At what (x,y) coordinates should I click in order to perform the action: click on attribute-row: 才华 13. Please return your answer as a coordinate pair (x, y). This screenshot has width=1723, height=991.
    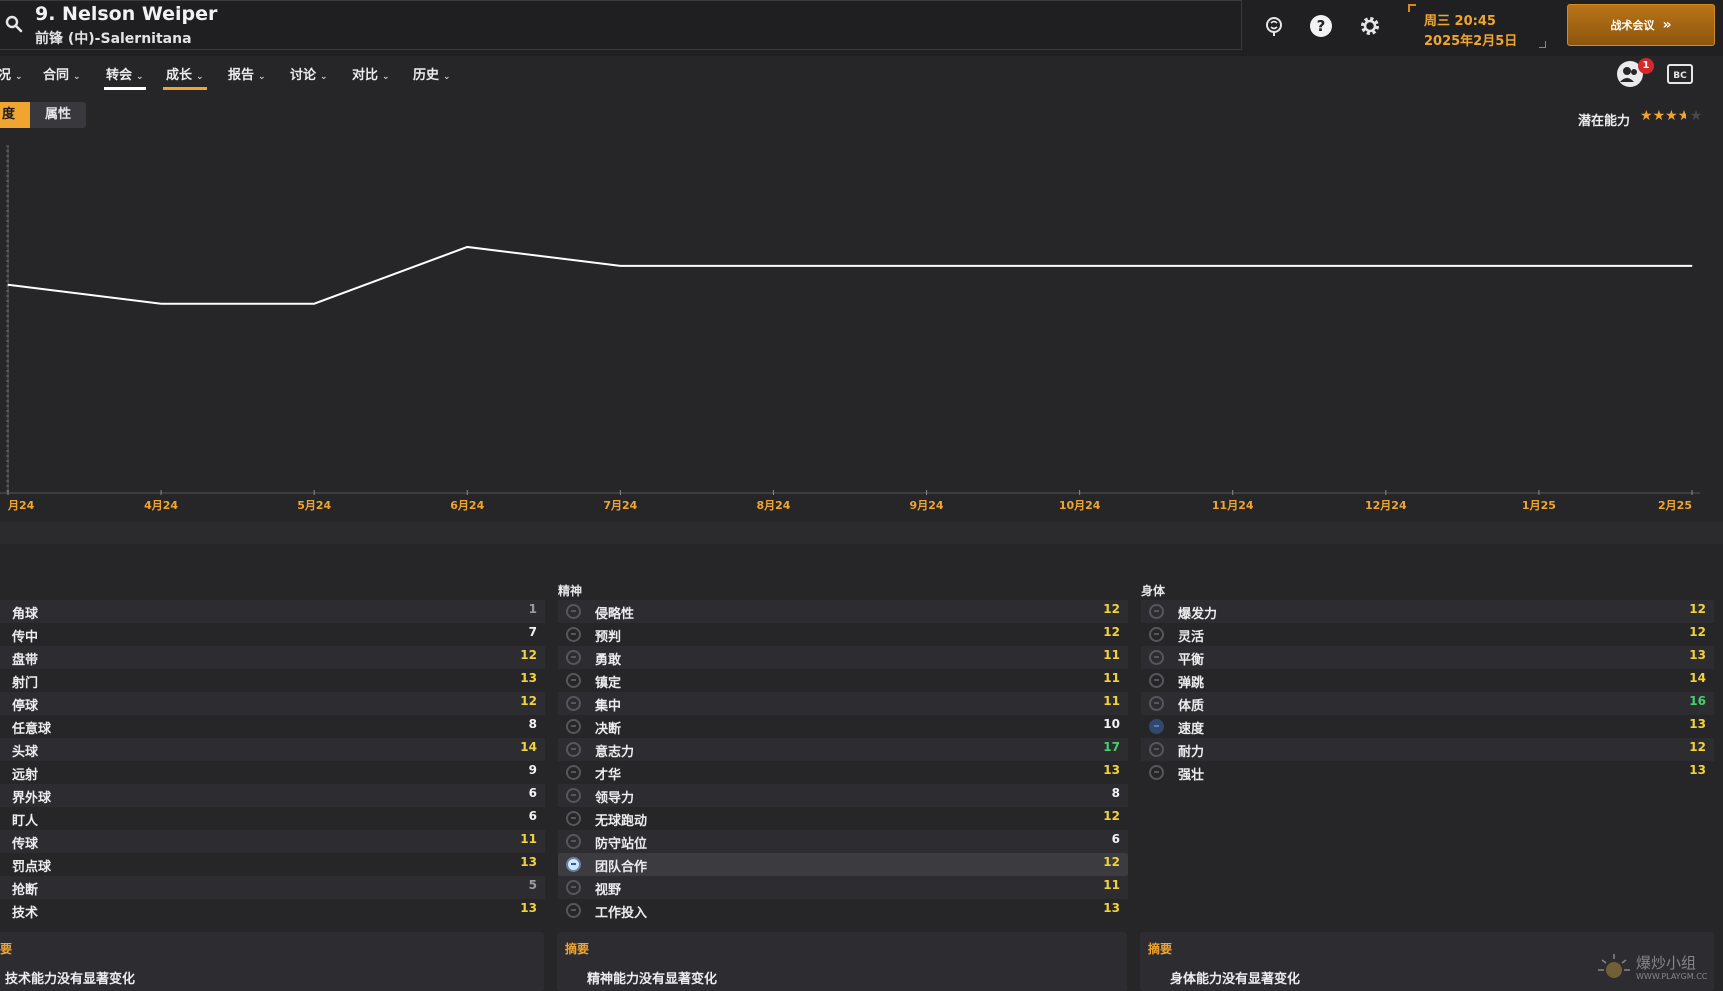
    Looking at the image, I should click on (843, 772).